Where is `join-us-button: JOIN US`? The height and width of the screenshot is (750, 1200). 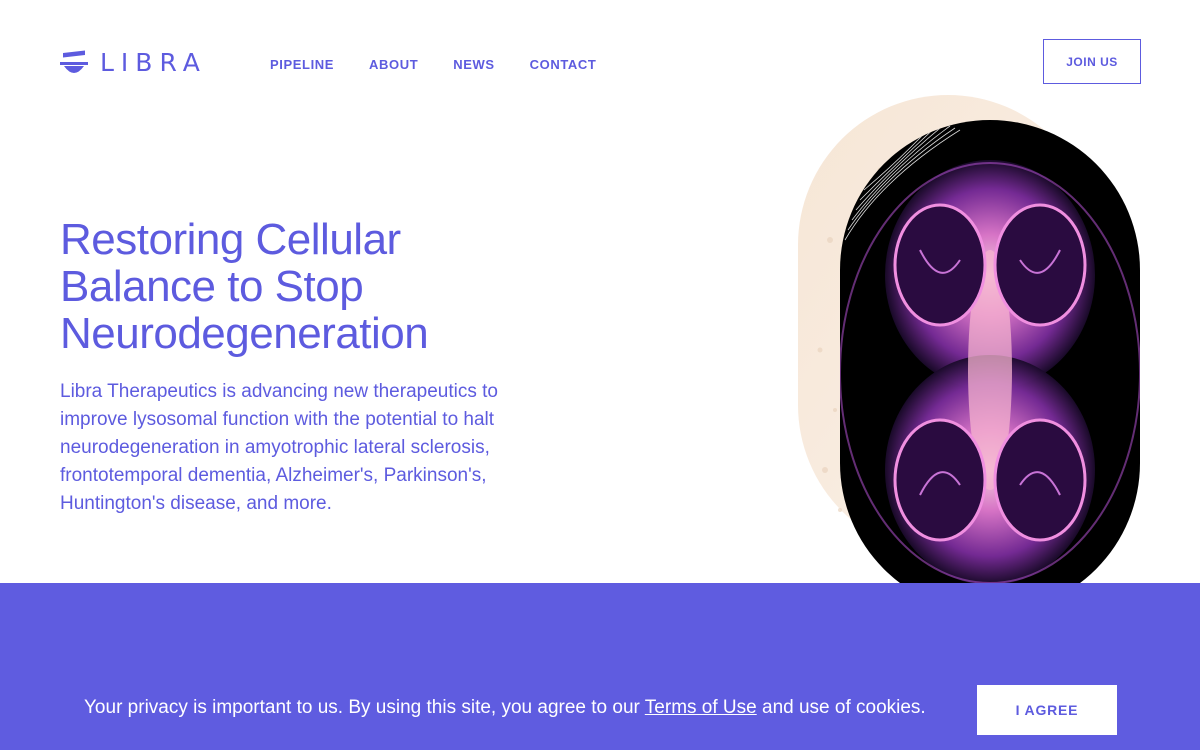
join-us-button: JOIN US is located at coordinates (1092, 61).